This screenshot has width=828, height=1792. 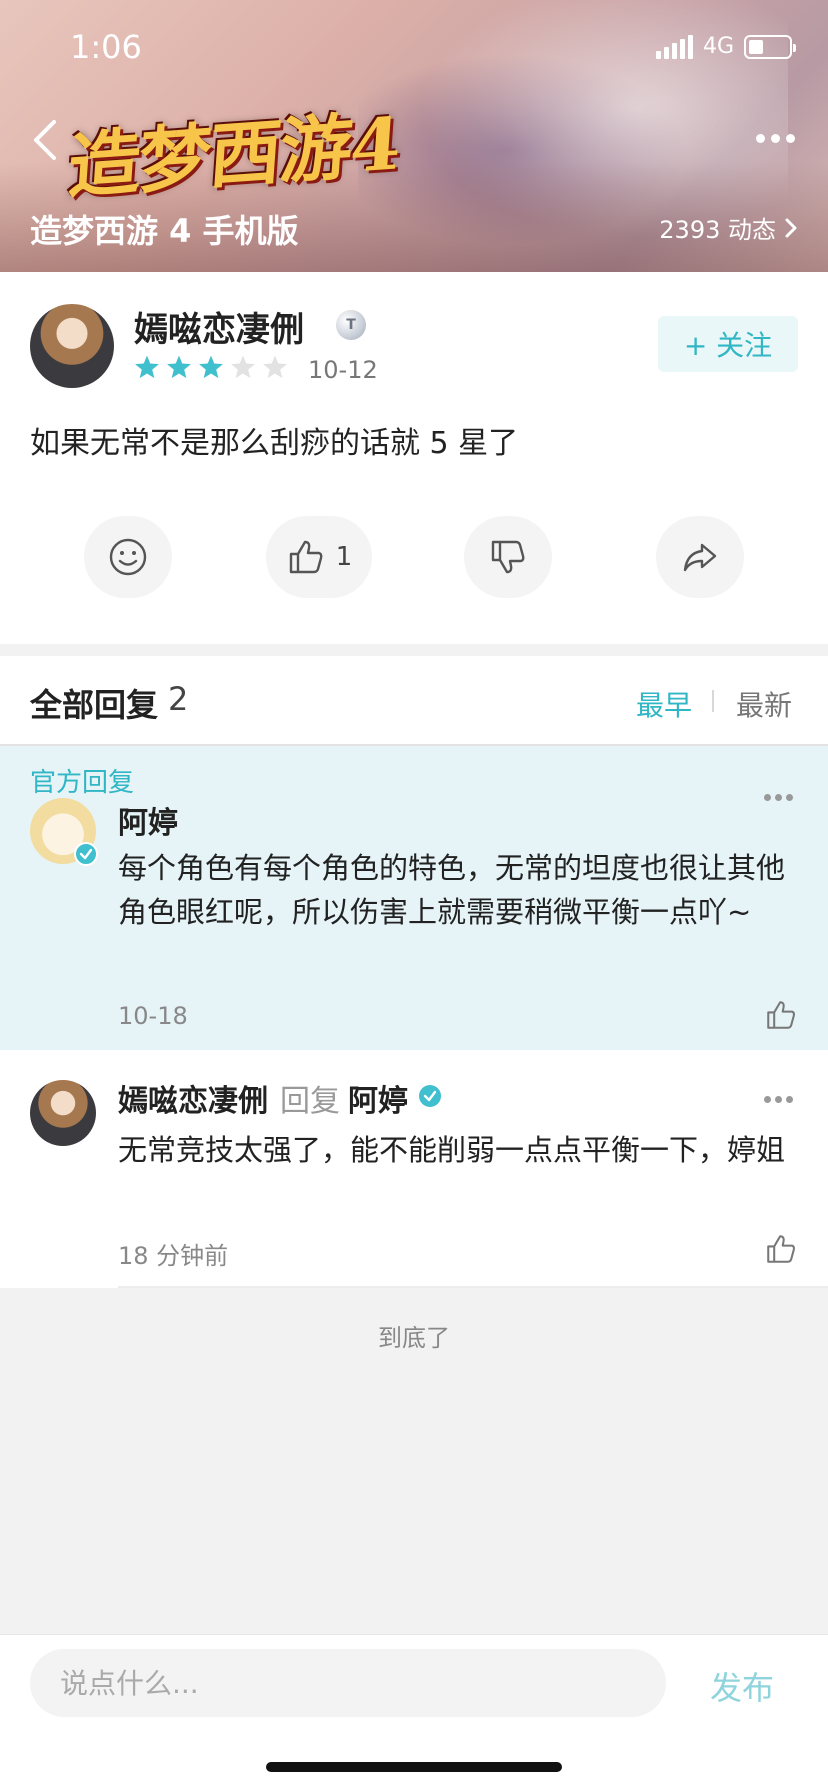 I want to click on more-menu-icon, so click(x=778, y=138).